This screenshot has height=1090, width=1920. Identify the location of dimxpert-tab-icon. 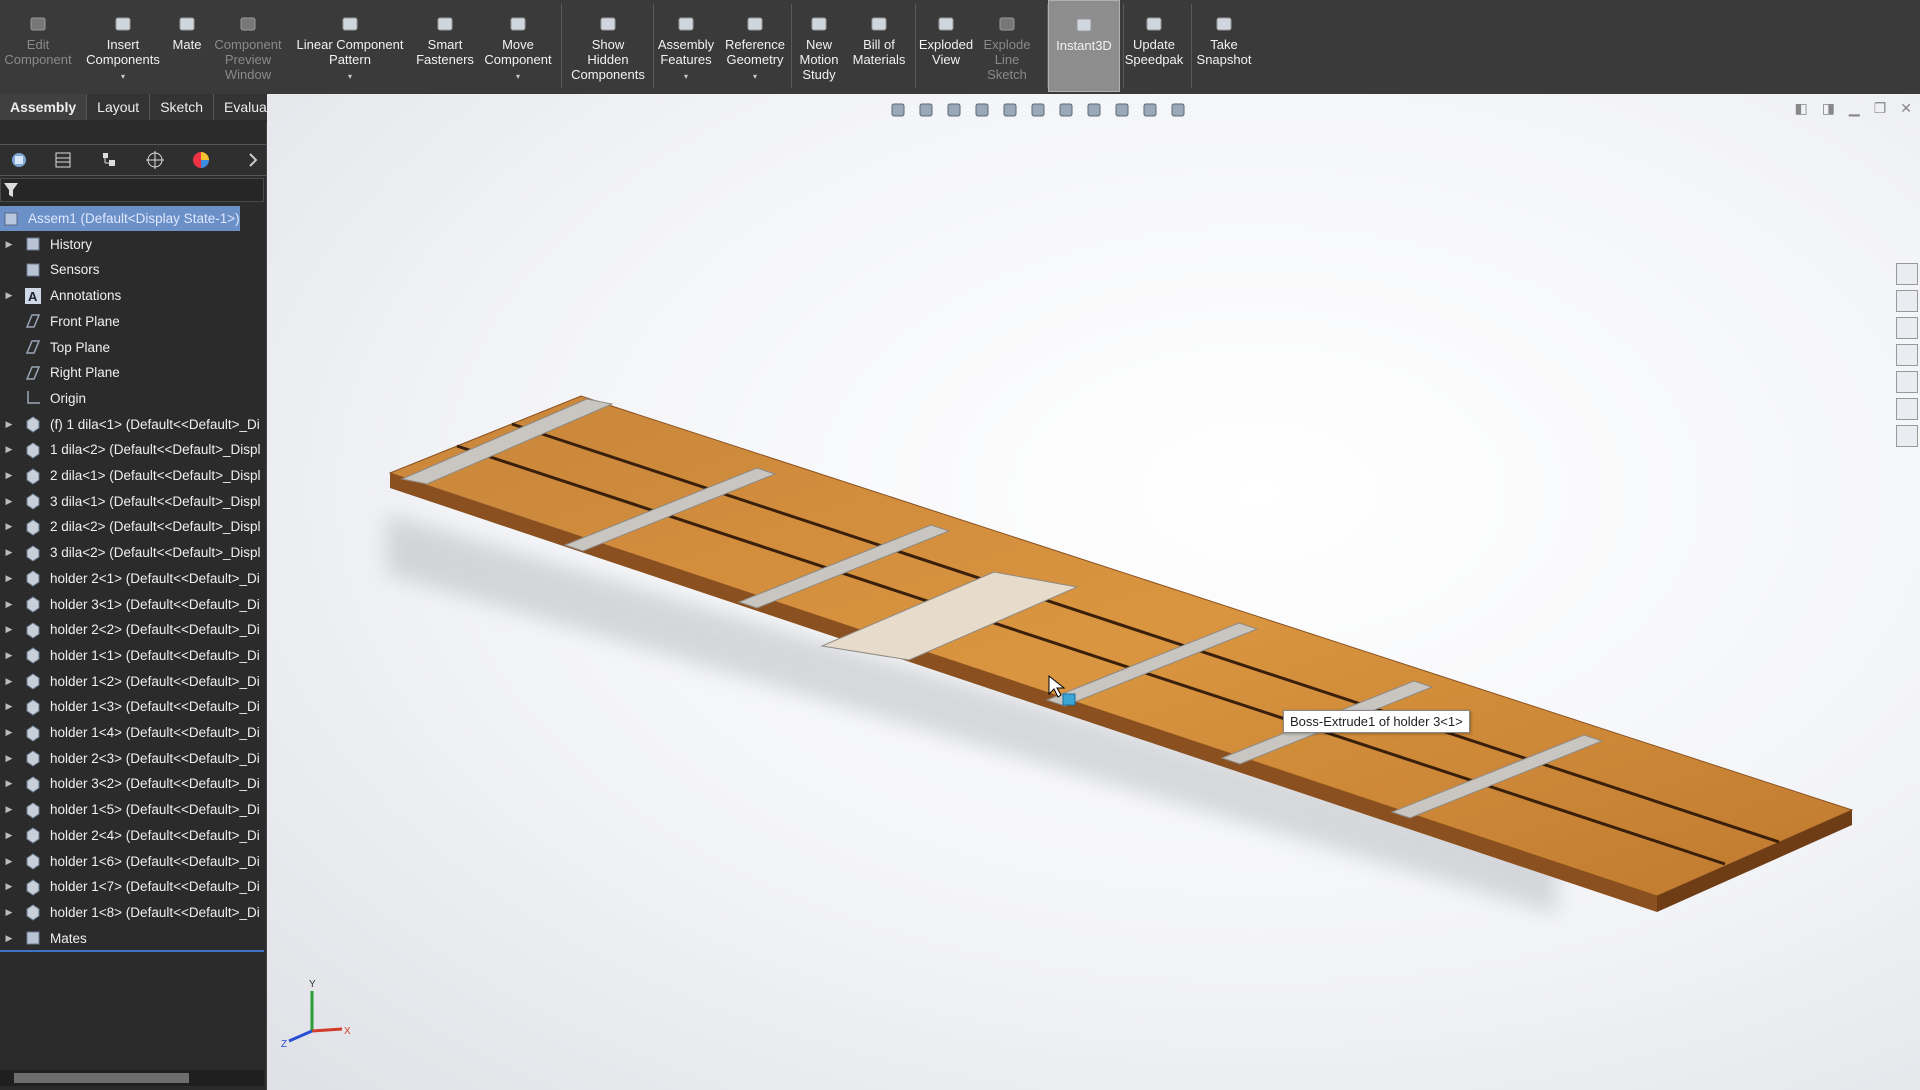
(155, 160).